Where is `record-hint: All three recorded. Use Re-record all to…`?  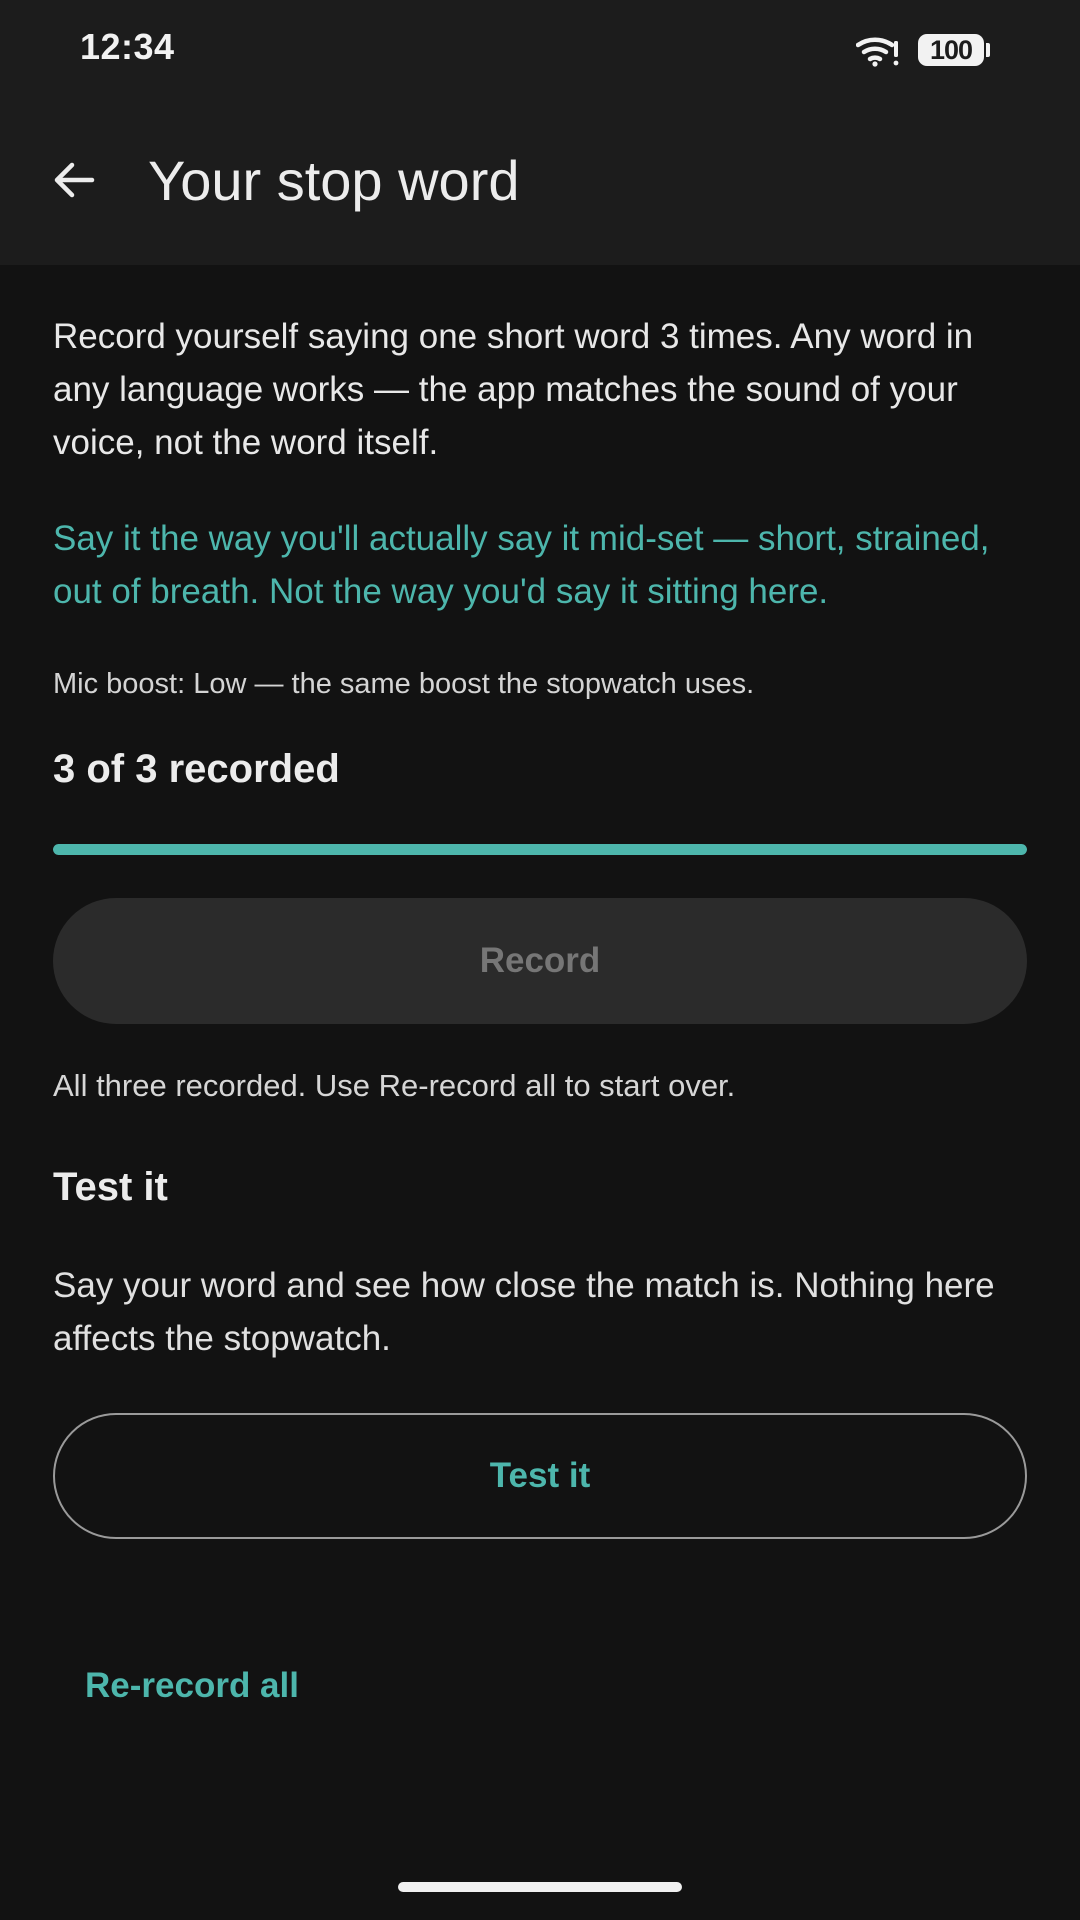 record-hint: All three recorded. Use Re-record all to… is located at coordinates (394, 1085).